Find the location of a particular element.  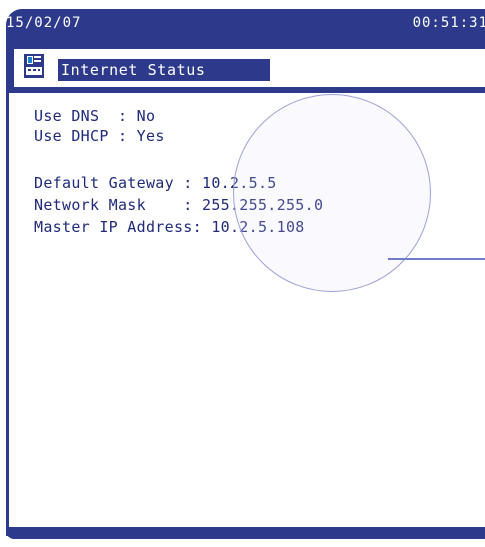

status-date: 15/02/07 is located at coordinates (44, 23).